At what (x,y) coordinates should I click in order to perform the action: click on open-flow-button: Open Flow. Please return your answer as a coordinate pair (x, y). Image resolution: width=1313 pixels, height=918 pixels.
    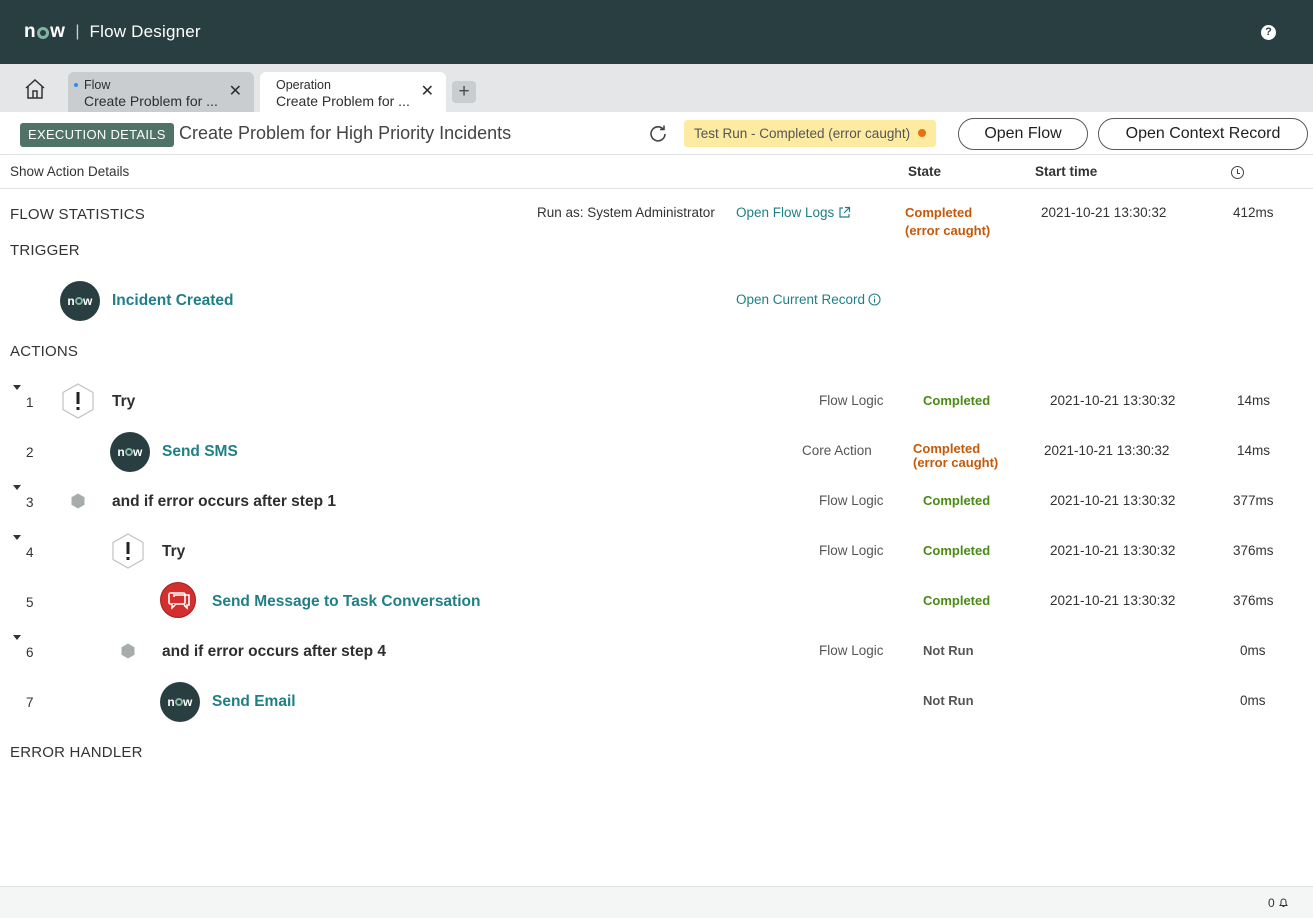
    Looking at the image, I should click on (1023, 134).